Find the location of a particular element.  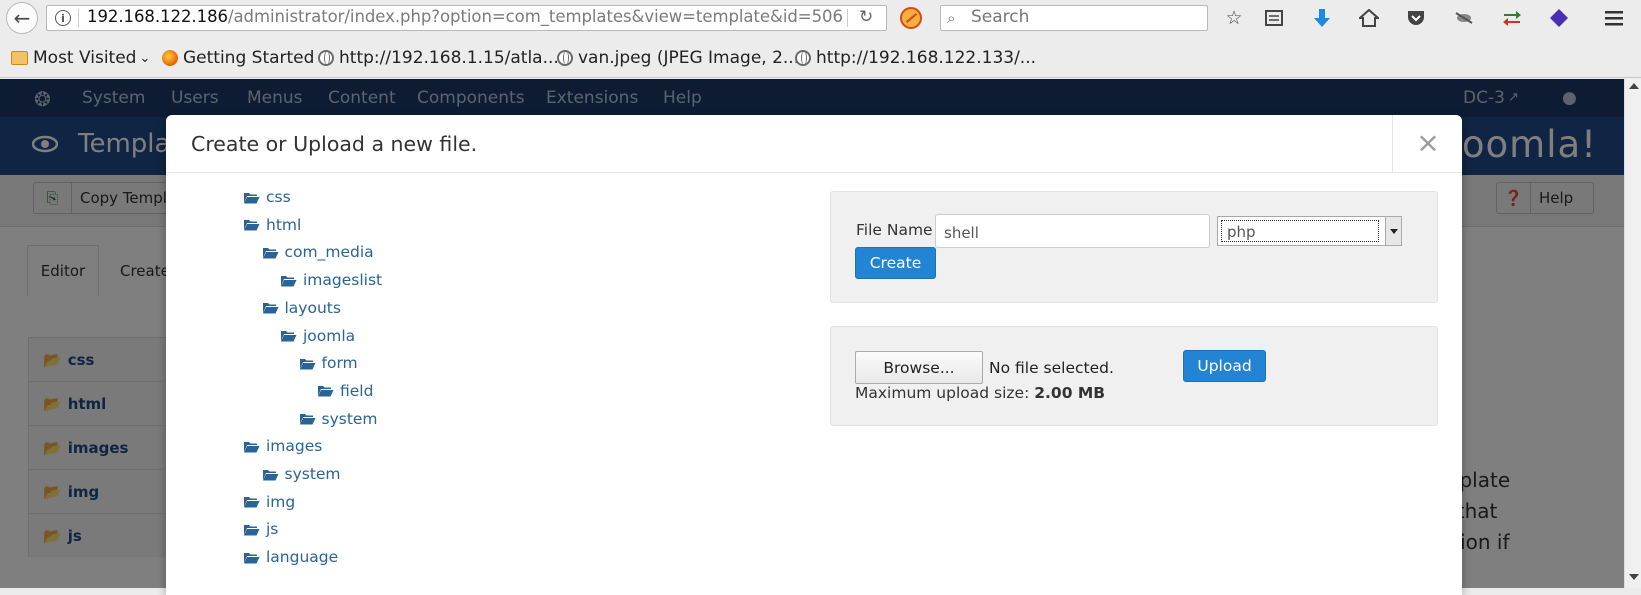

folder-label: html is located at coordinates (284, 224).